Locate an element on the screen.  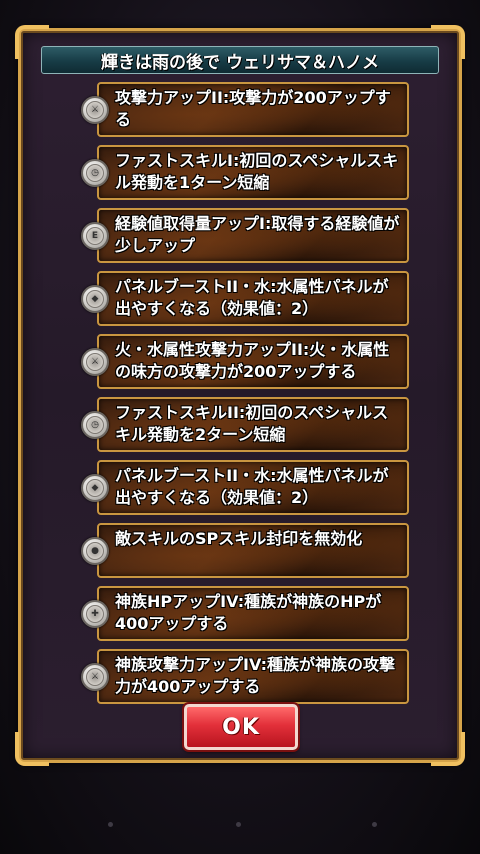
skill-description: 経験値取得量アップI:取得する経験値が少しアップ is located at coordinates (257, 234).